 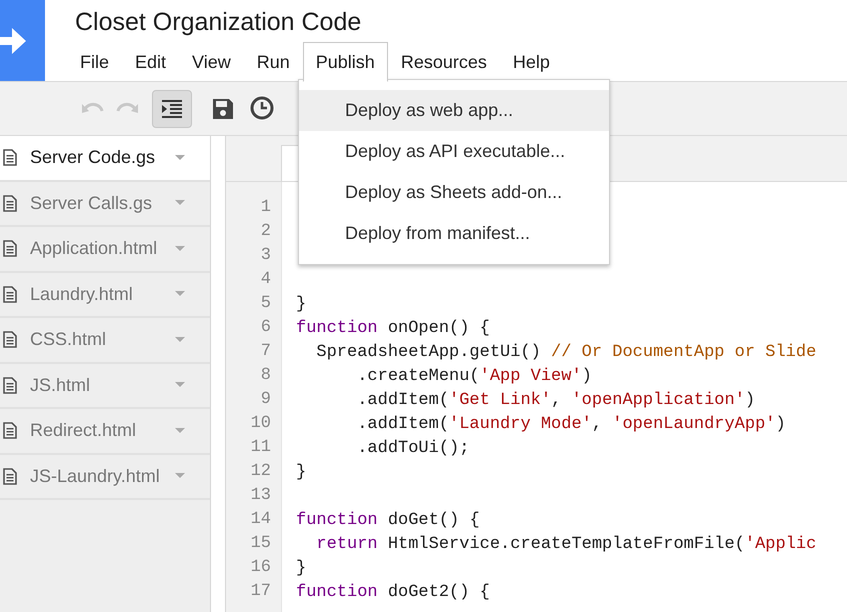 I want to click on line-number: 15, so click(x=260, y=544).